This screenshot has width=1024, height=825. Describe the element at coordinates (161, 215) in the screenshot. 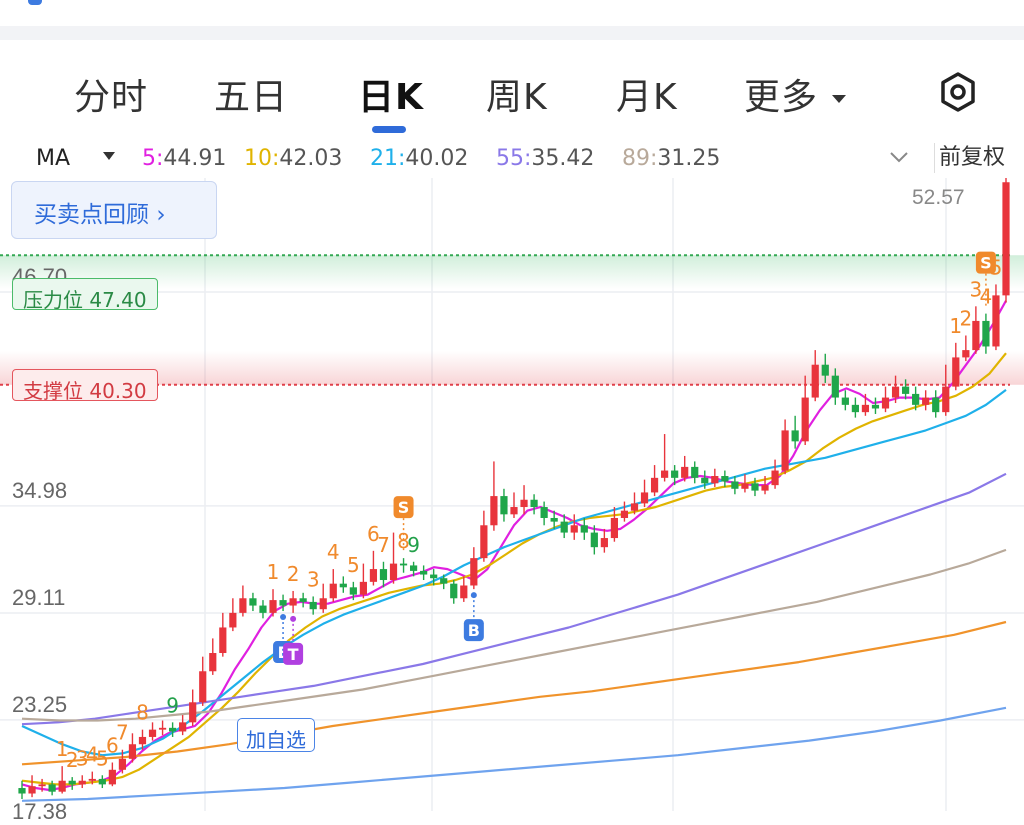

I see `chevron-right-icon: ›` at that location.